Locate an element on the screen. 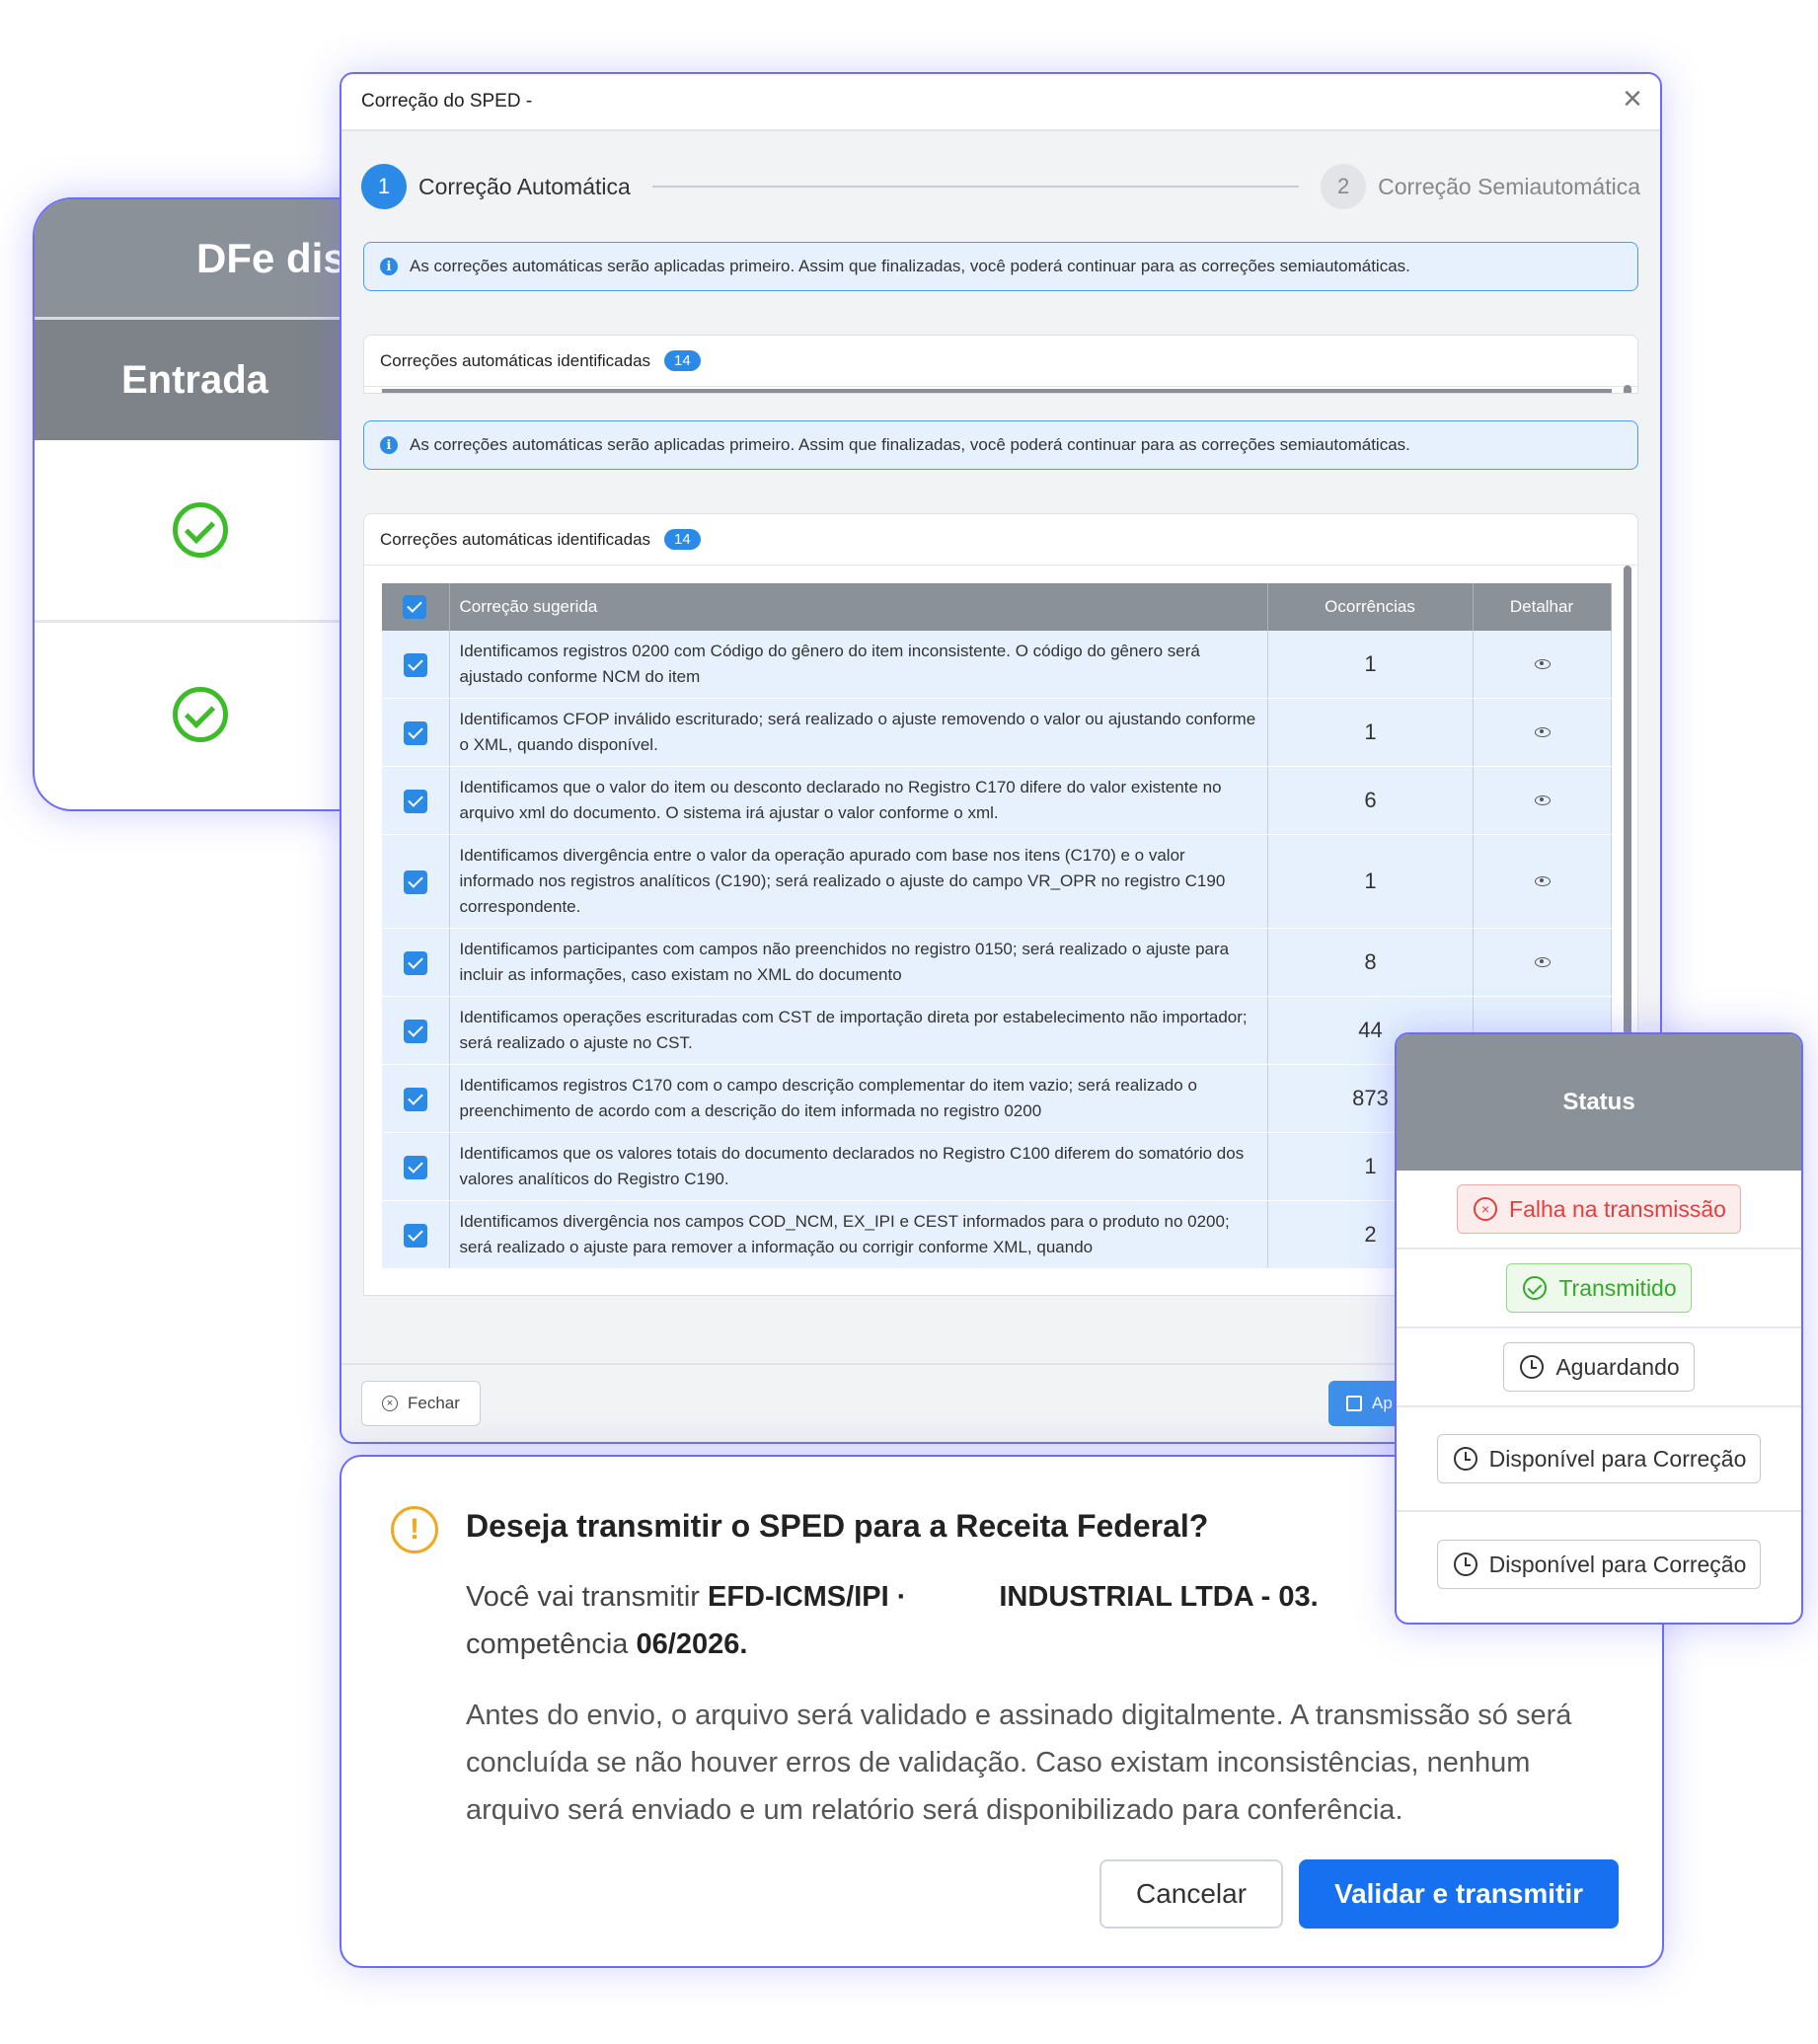 Image resolution: width=1818 pixels, height=2044 pixels. confirm-line-period: competência 06/2026. is located at coordinates (606, 1645).